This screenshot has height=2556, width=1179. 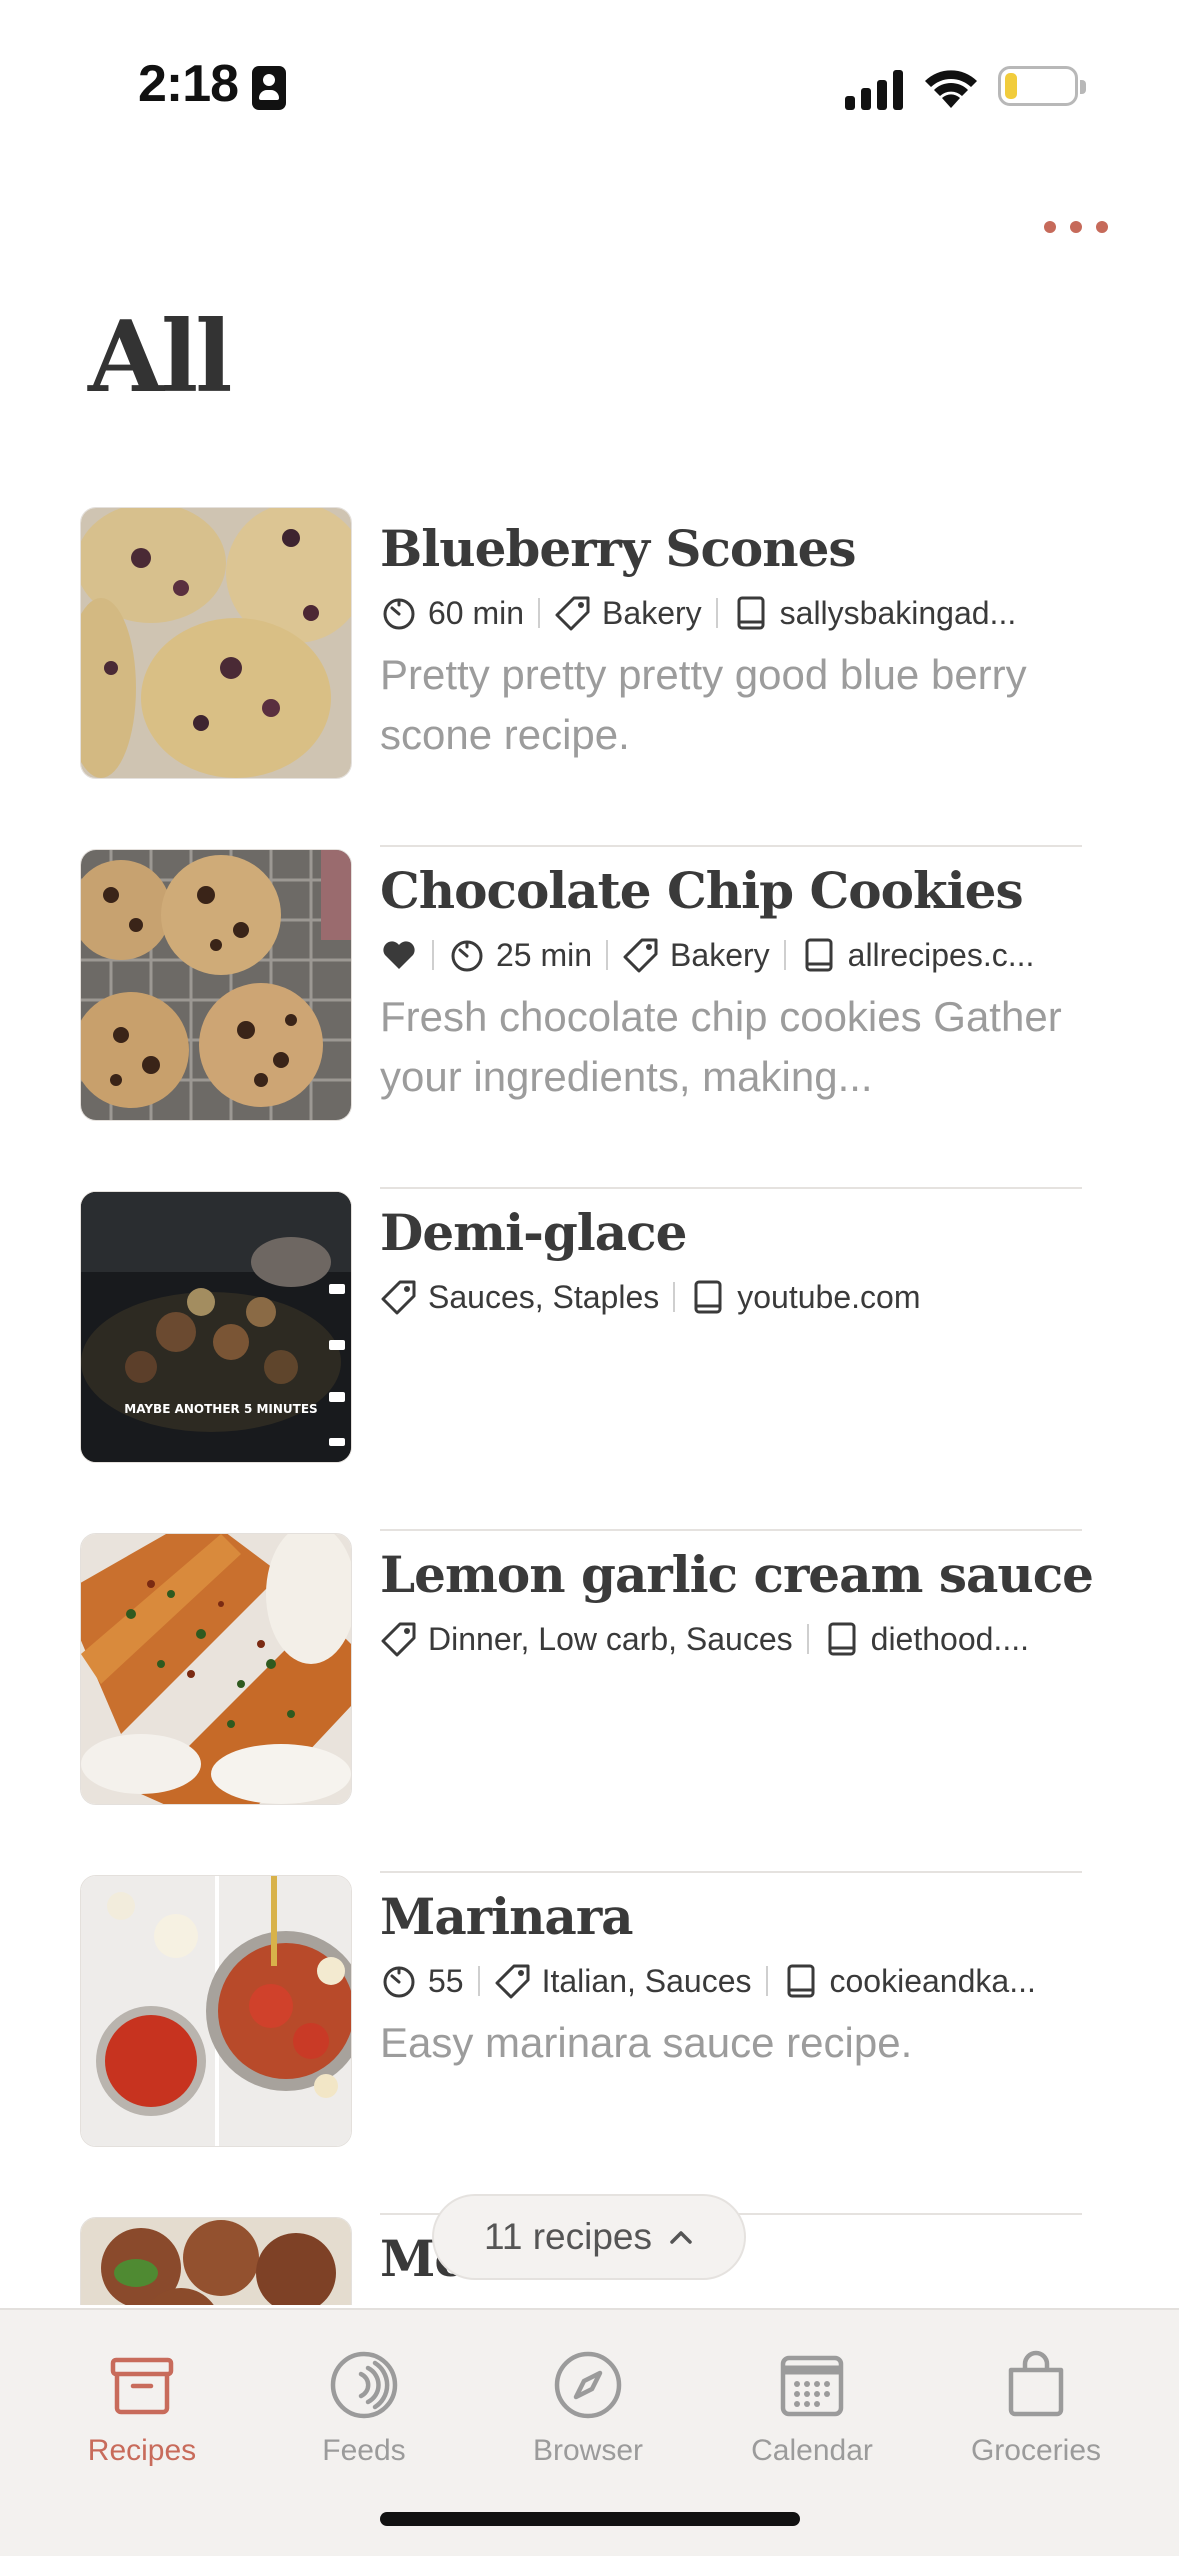 What do you see at coordinates (422, 1981) in the screenshot?
I see `recipe-time: 55` at bounding box center [422, 1981].